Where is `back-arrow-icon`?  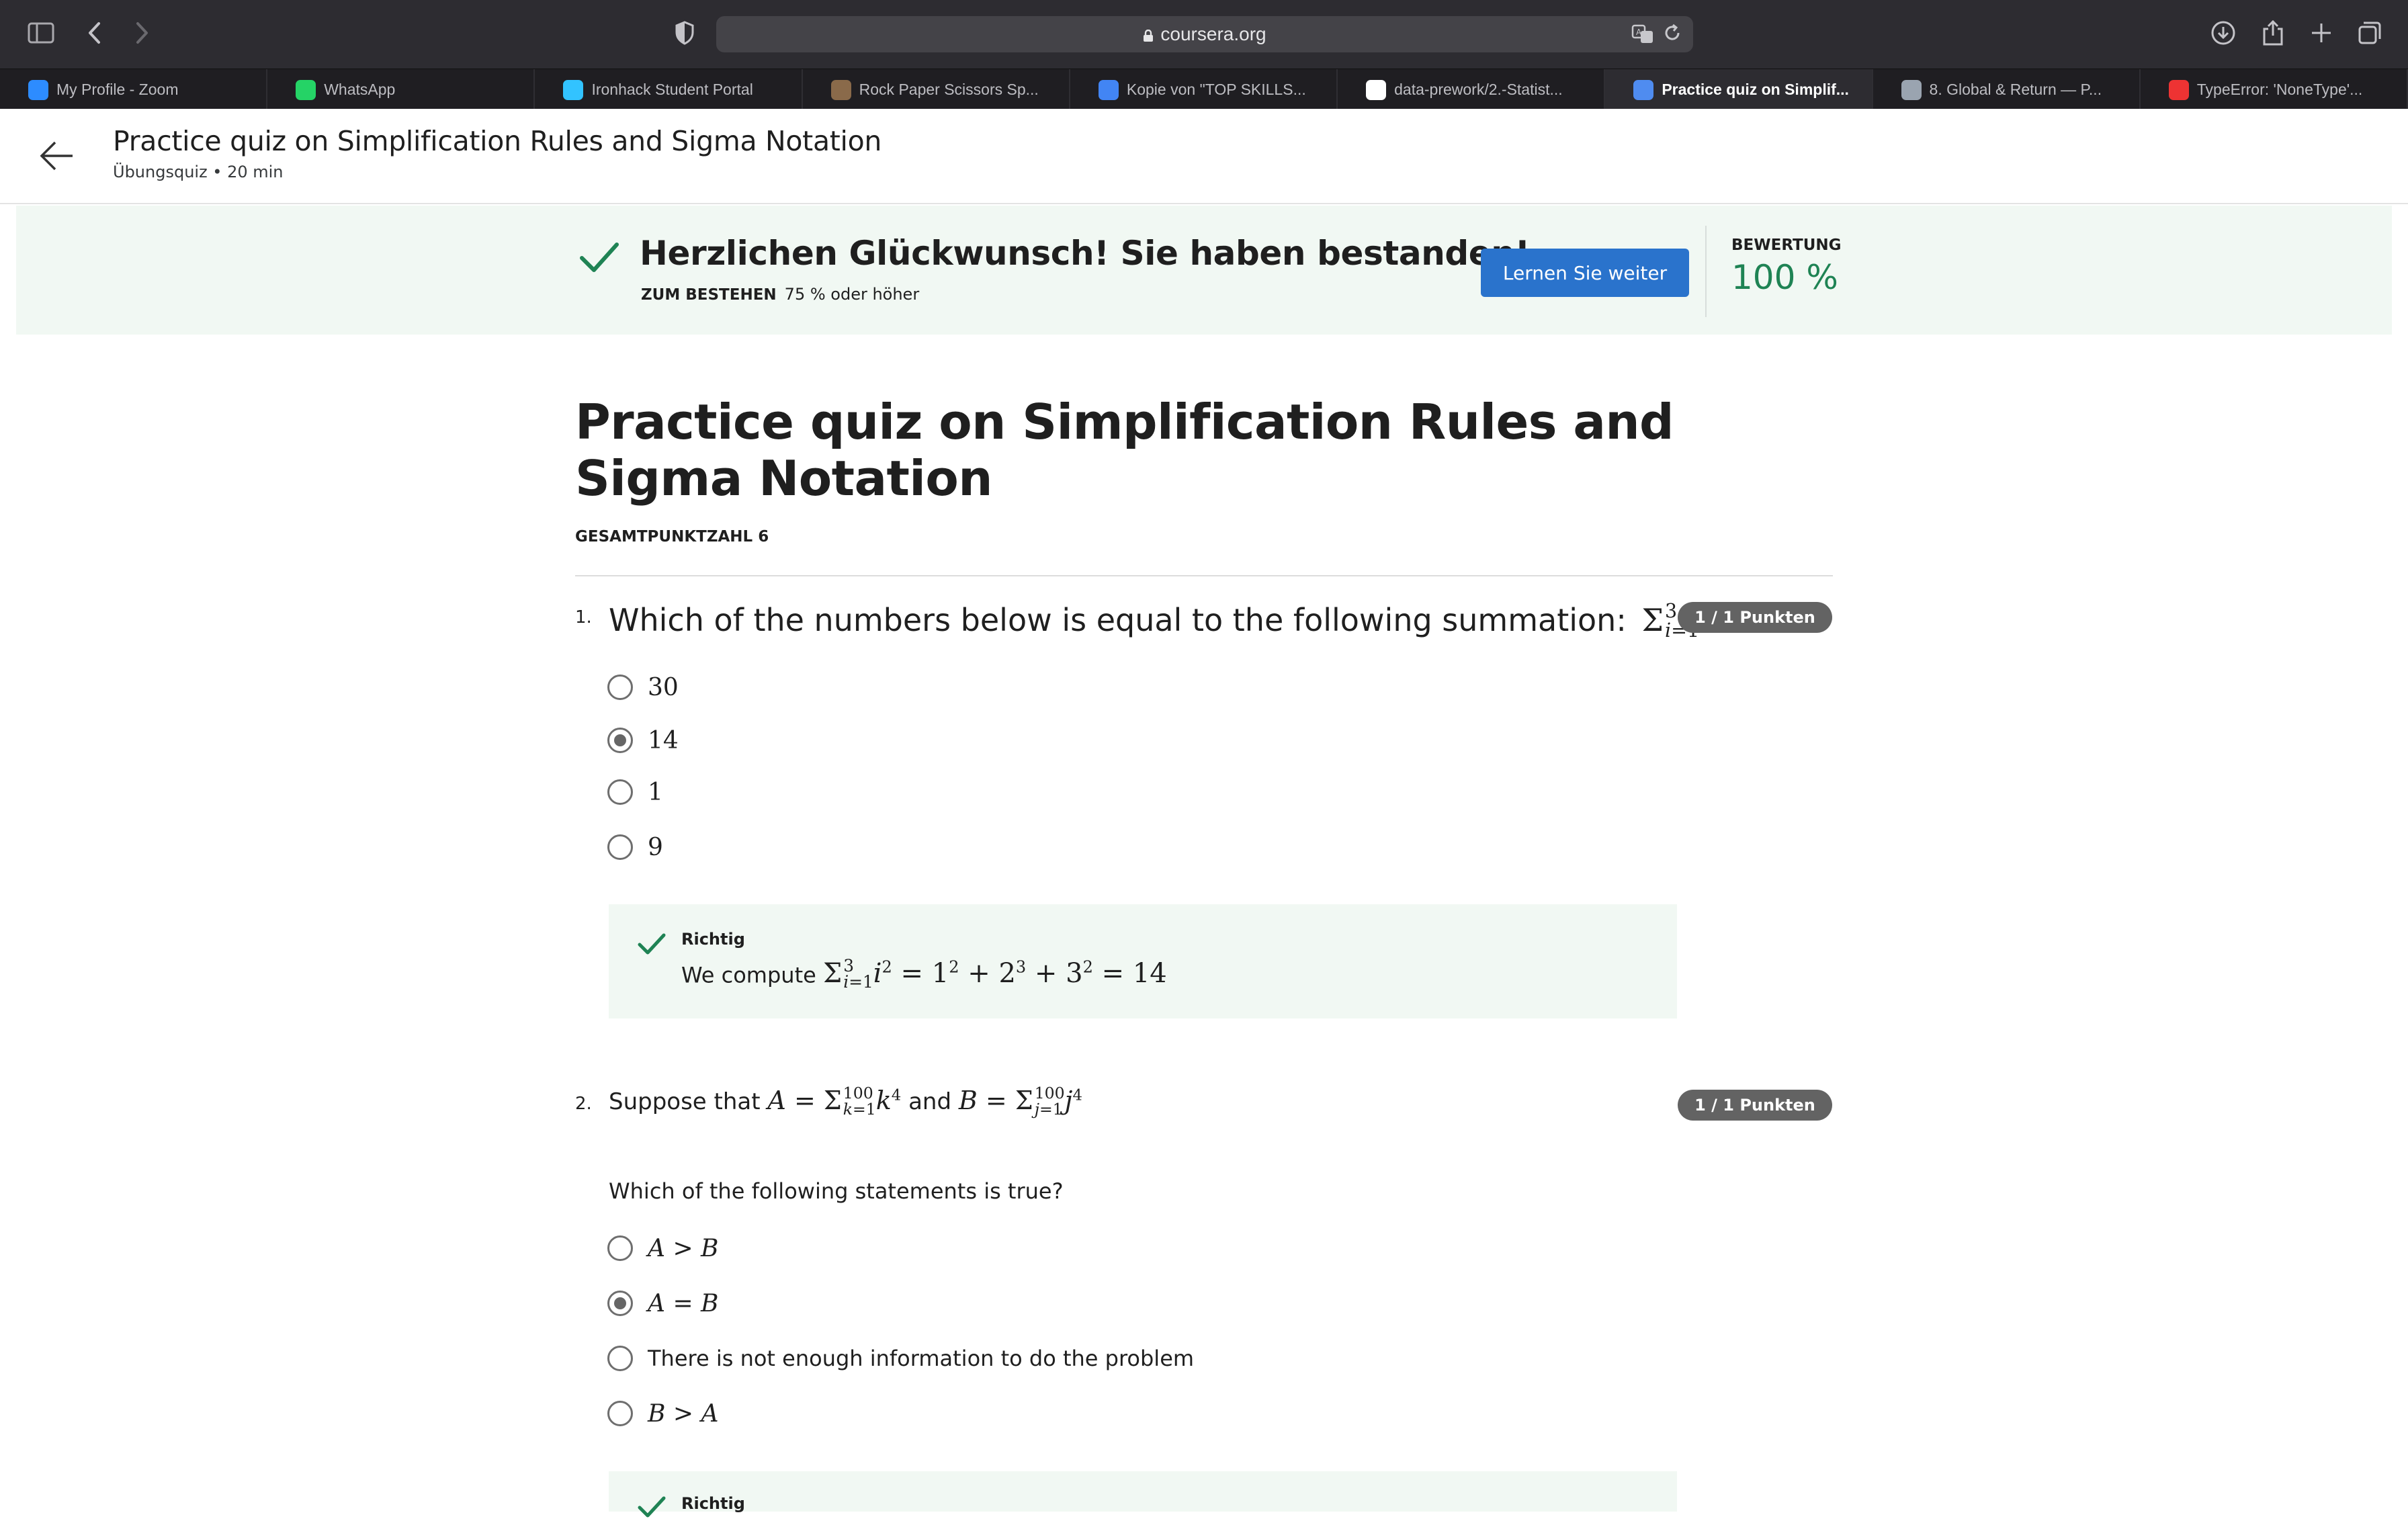
back-arrow-icon is located at coordinates (56, 156).